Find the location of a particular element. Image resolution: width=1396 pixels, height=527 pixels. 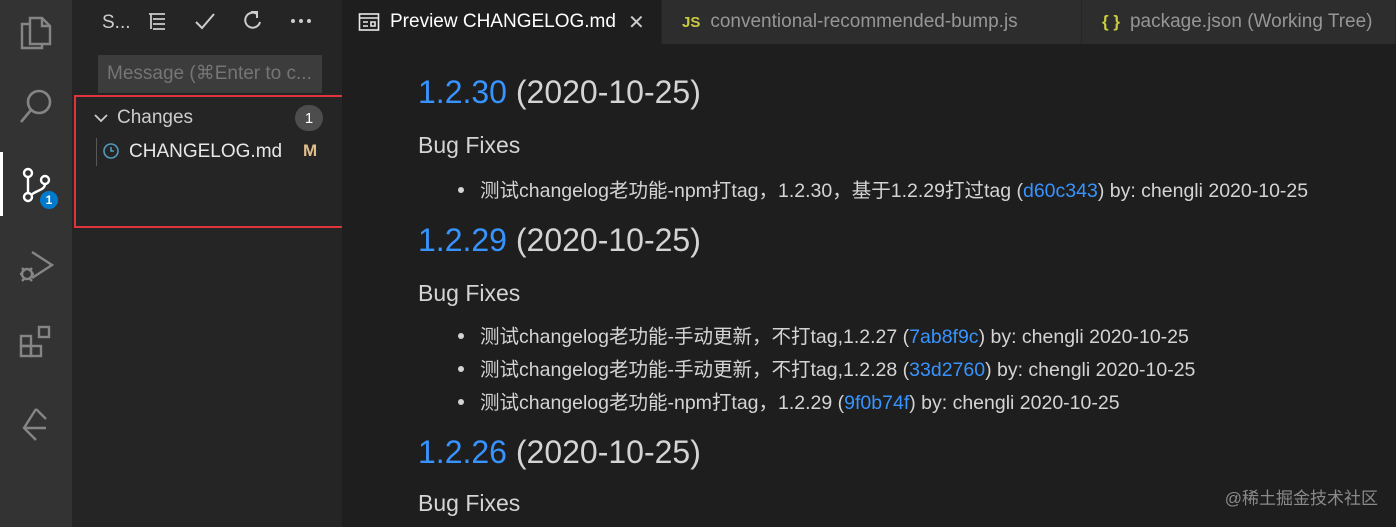

refresh-icon is located at coordinates (253, 21).